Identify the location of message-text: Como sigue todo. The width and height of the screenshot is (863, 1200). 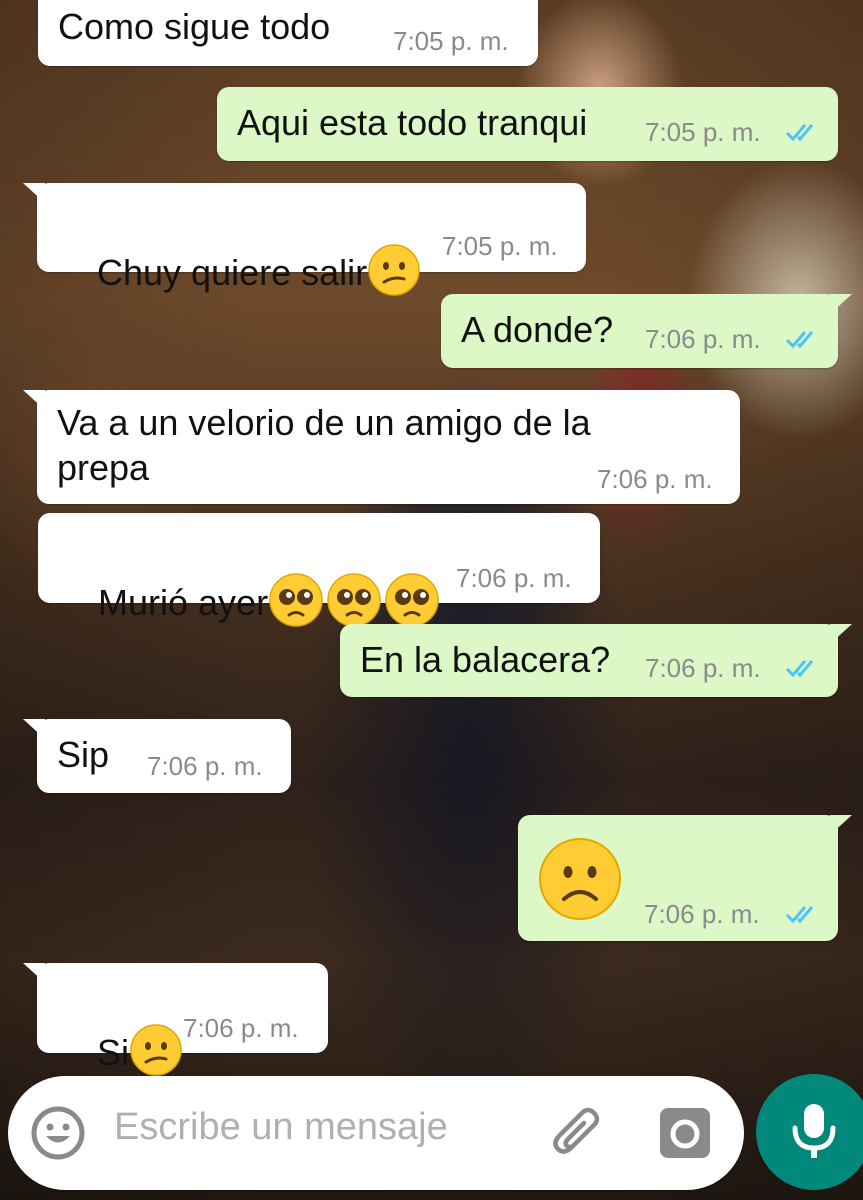
(194, 26).